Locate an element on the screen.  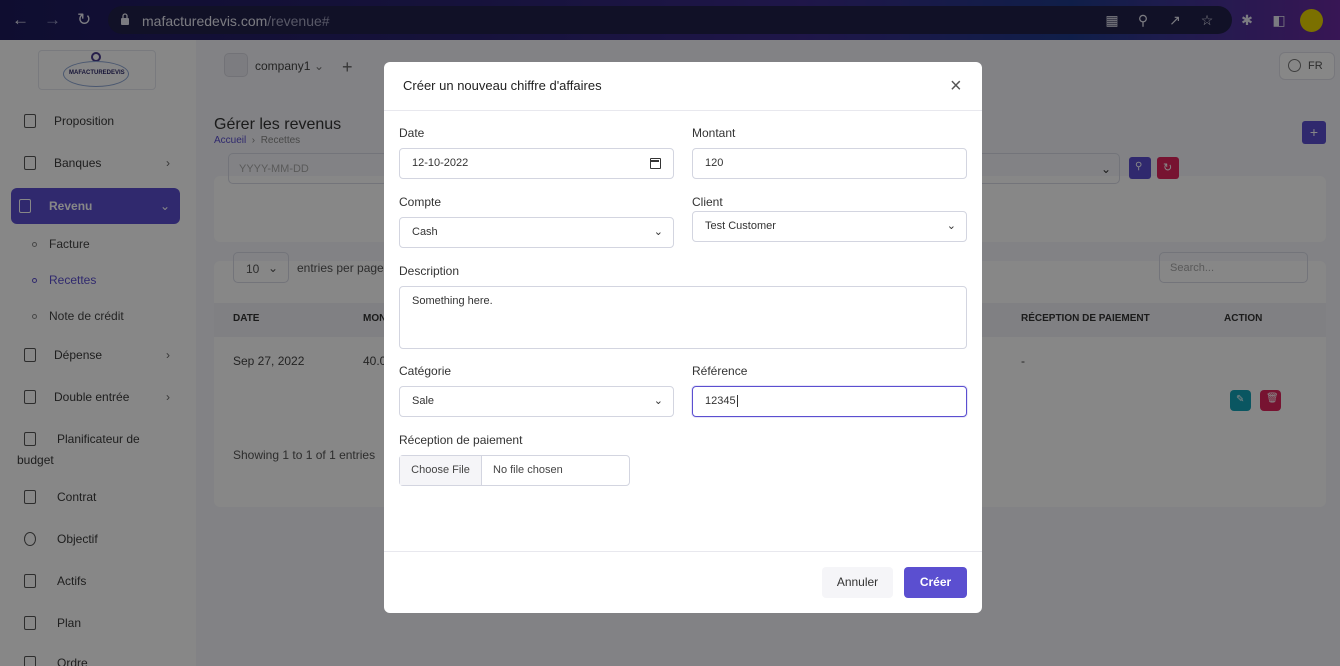
amount-label: Montant is located at coordinates (714, 133).